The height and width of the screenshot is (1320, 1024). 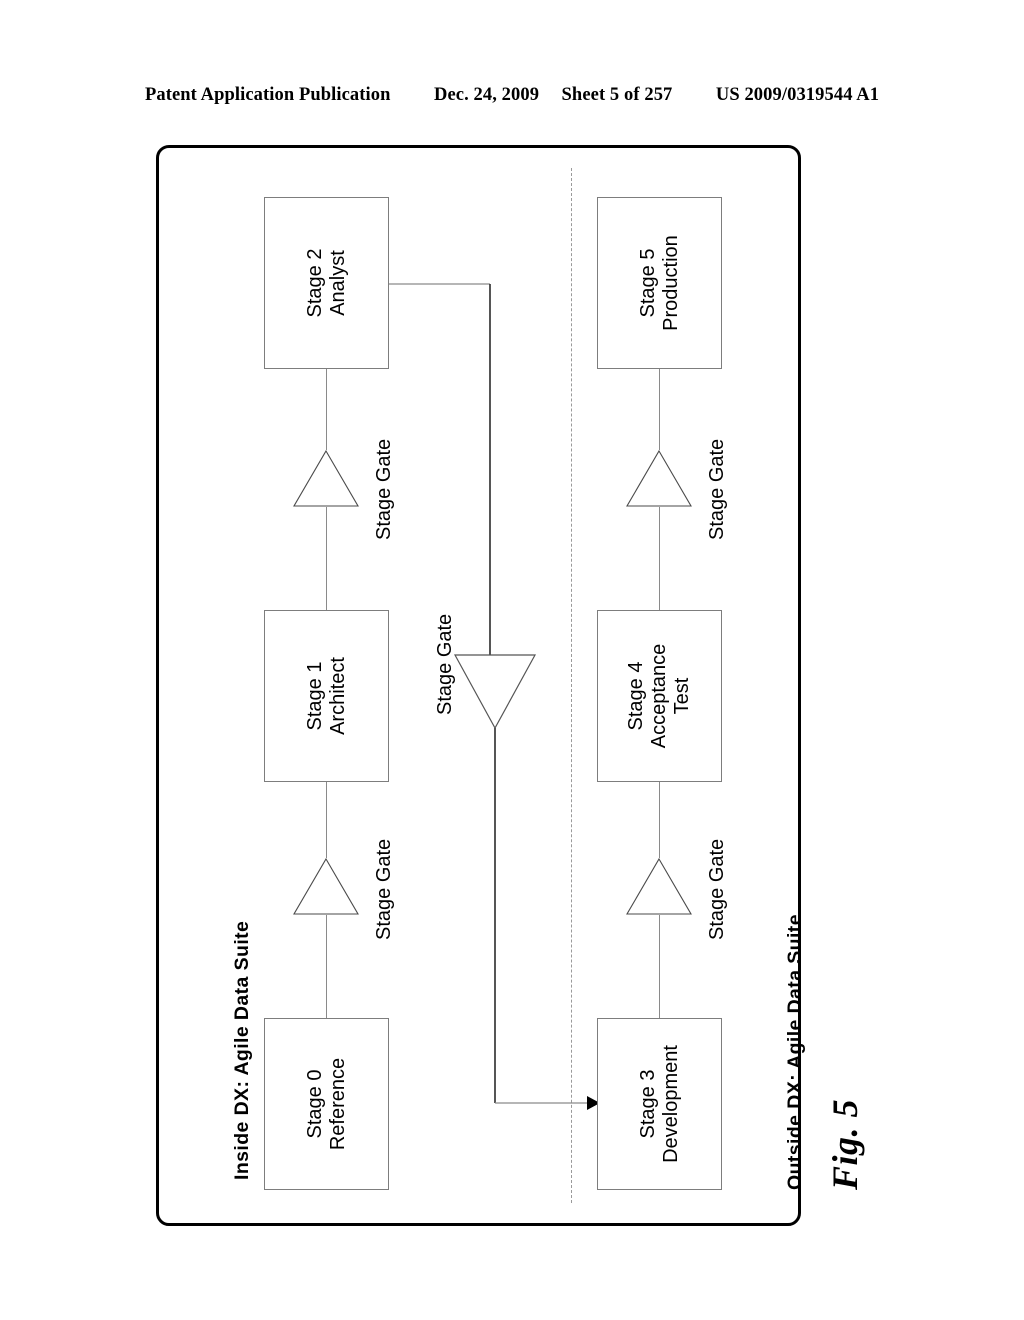 I want to click on inside-outside-divider, so click(x=571, y=685).